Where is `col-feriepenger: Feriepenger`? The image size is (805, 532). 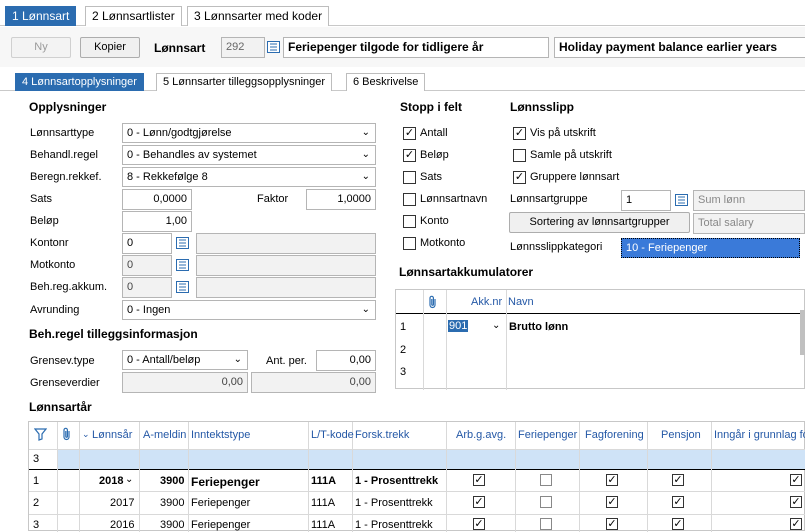 col-feriepenger: Feriepenger is located at coordinates (547, 435).